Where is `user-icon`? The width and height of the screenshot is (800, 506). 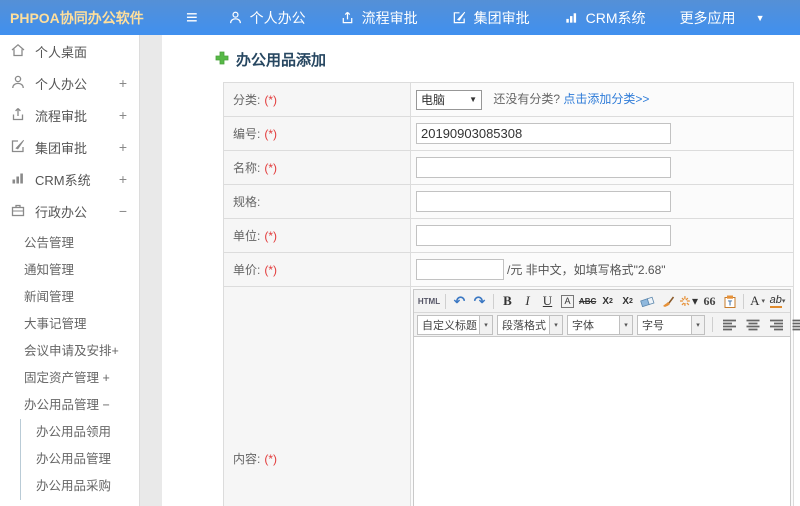 user-icon is located at coordinates (18, 83).